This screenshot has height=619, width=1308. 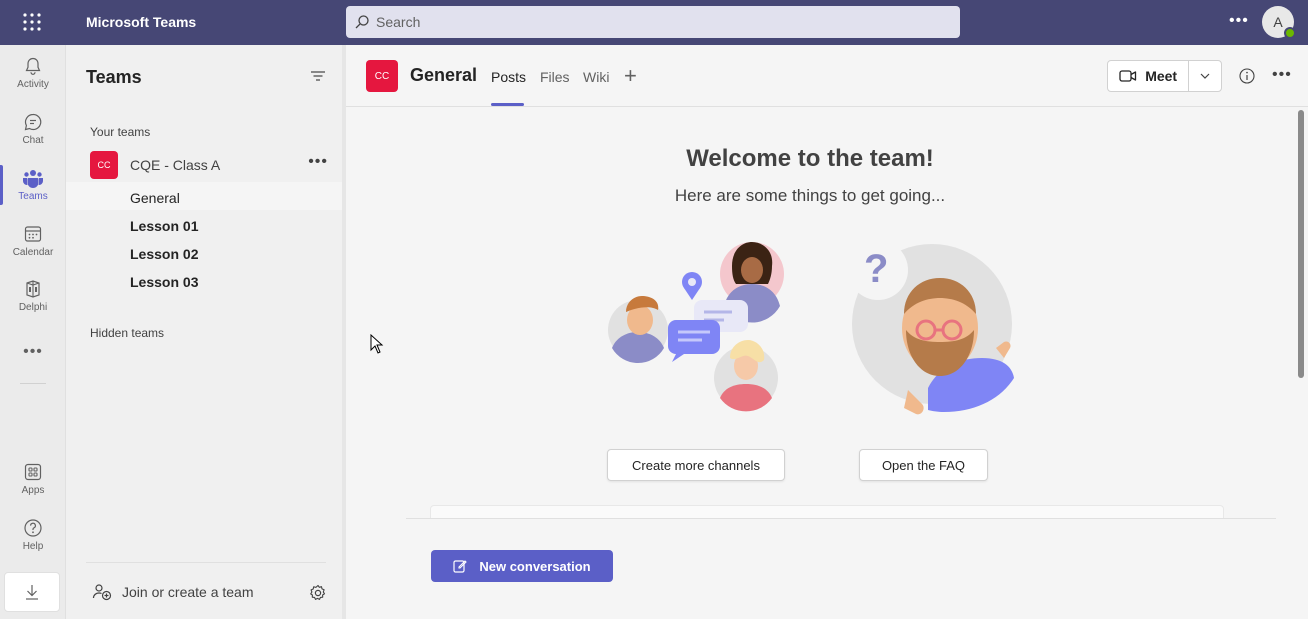 I want to click on create-more-channels-button: Create more channels, so click(x=696, y=465).